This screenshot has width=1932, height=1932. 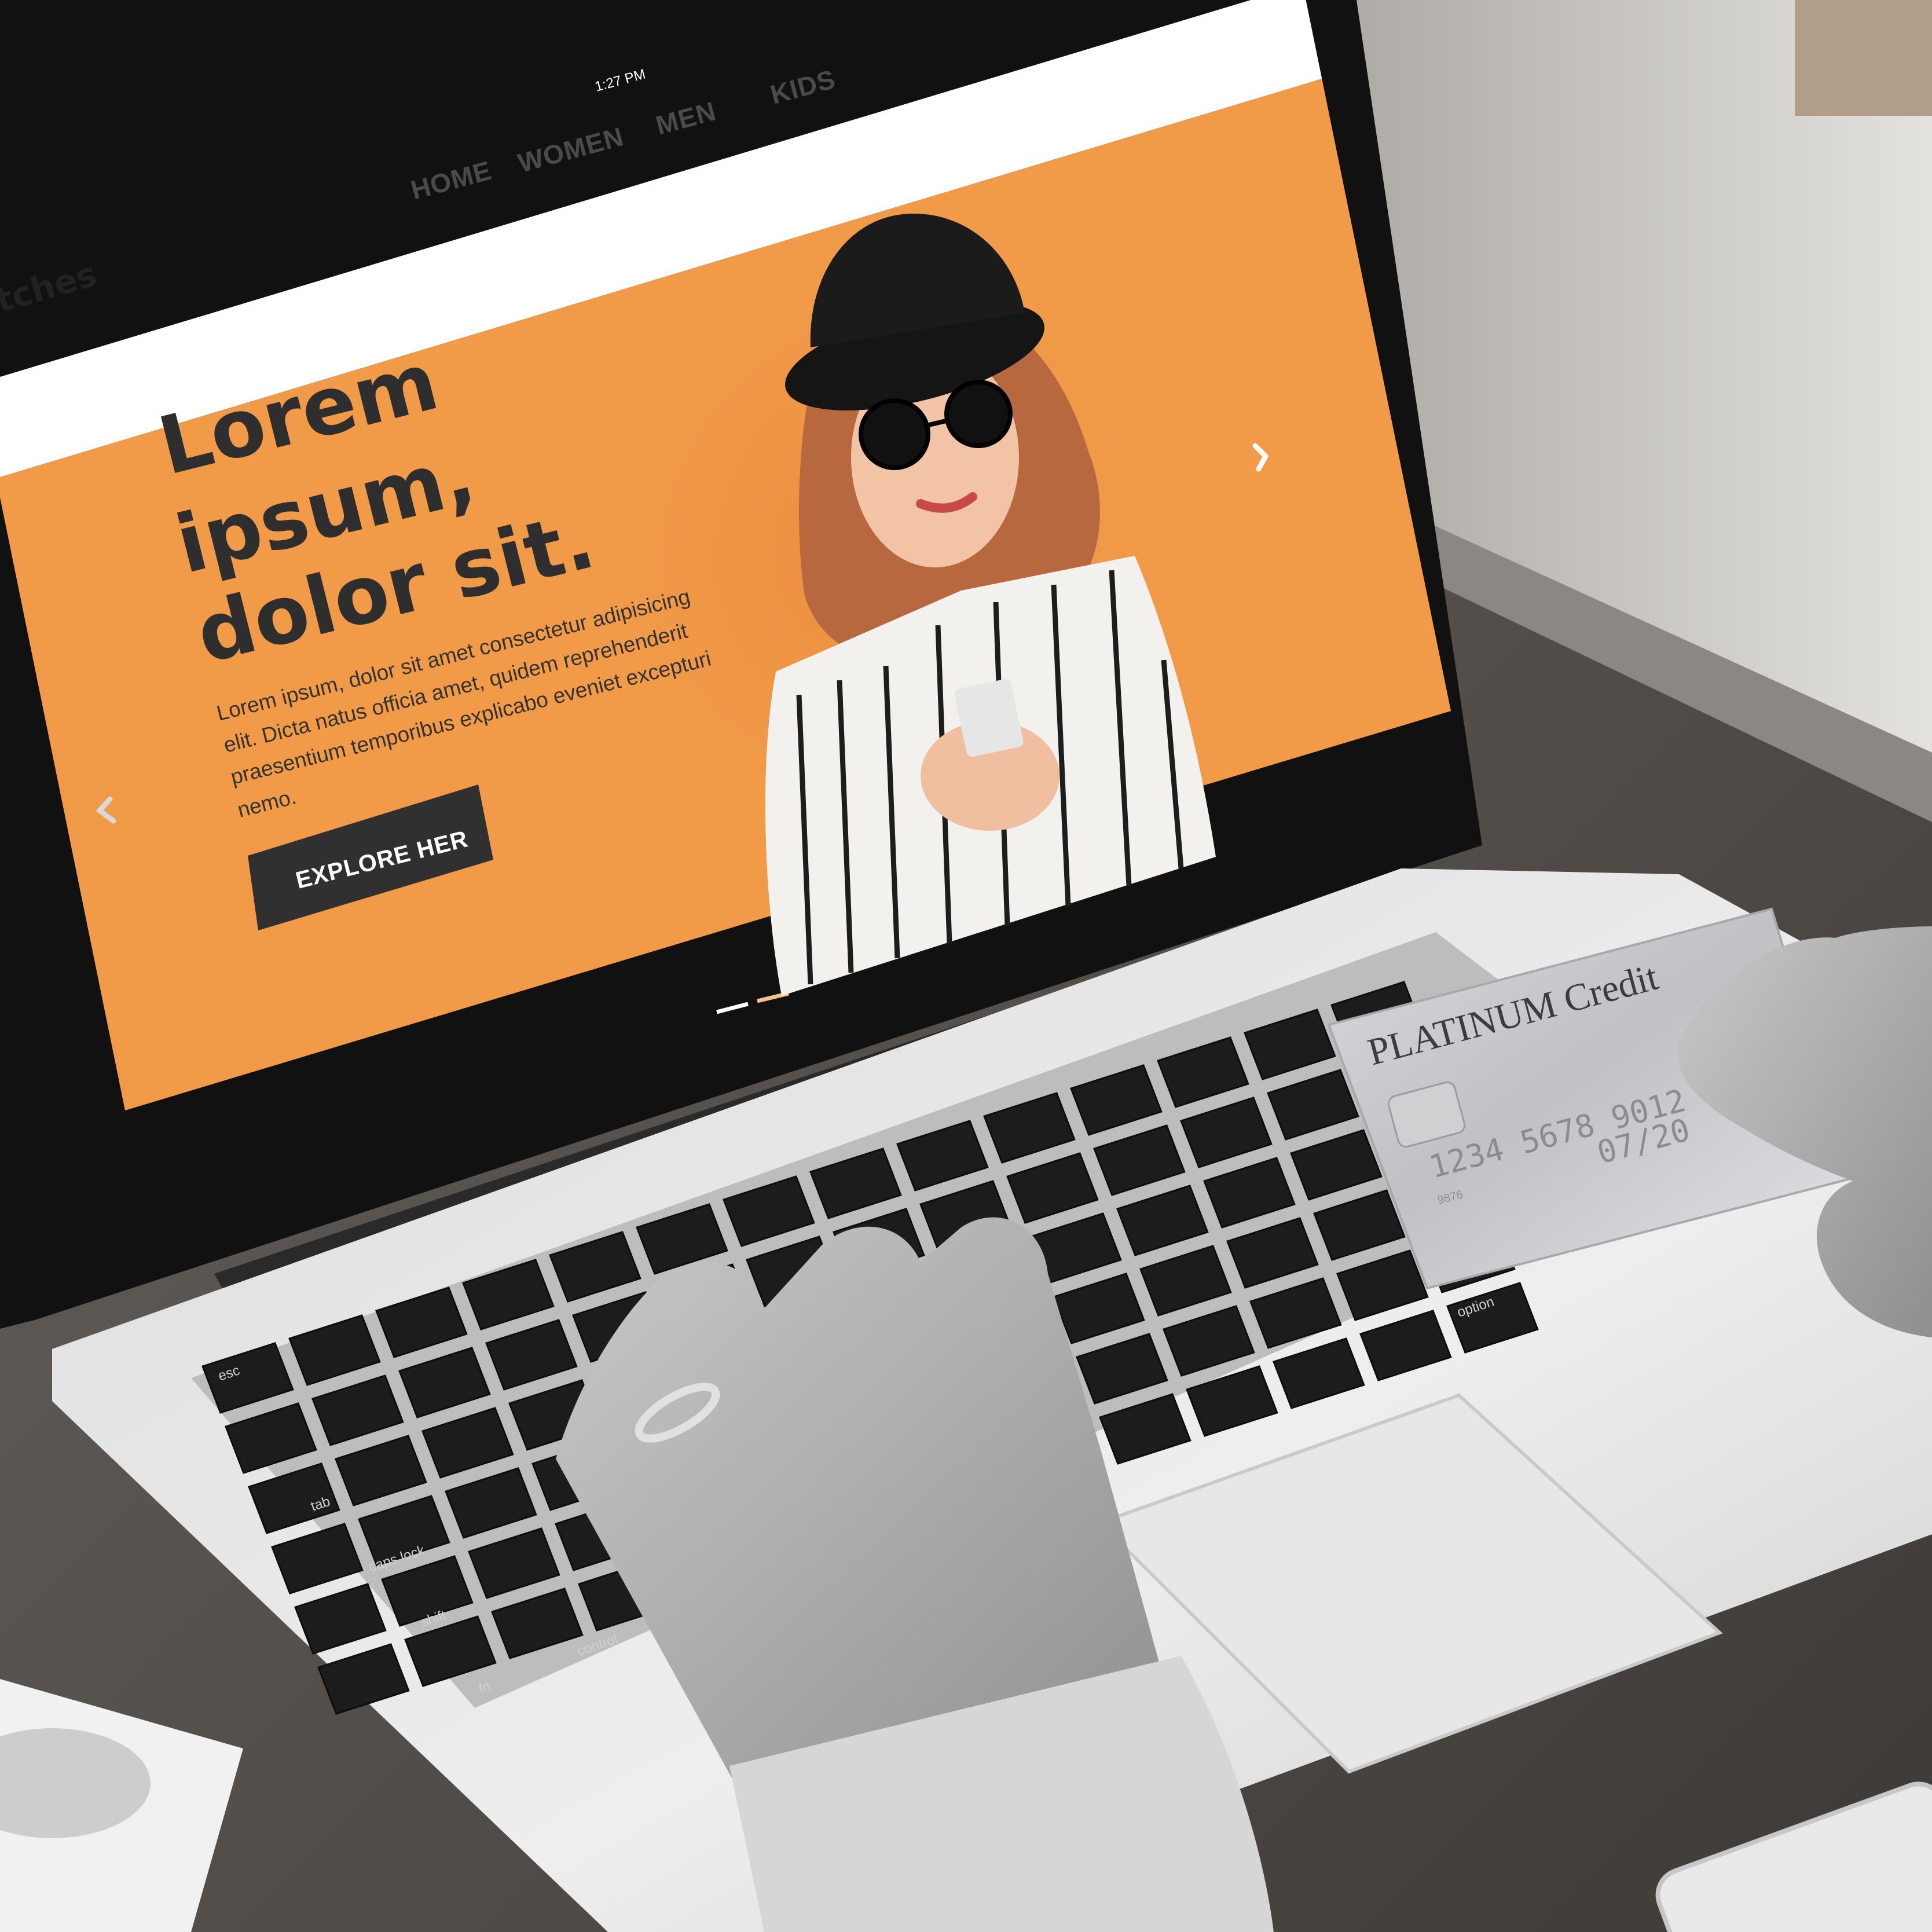 What do you see at coordinates (1864, 58) in the screenshot?
I see `background-object` at bounding box center [1864, 58].